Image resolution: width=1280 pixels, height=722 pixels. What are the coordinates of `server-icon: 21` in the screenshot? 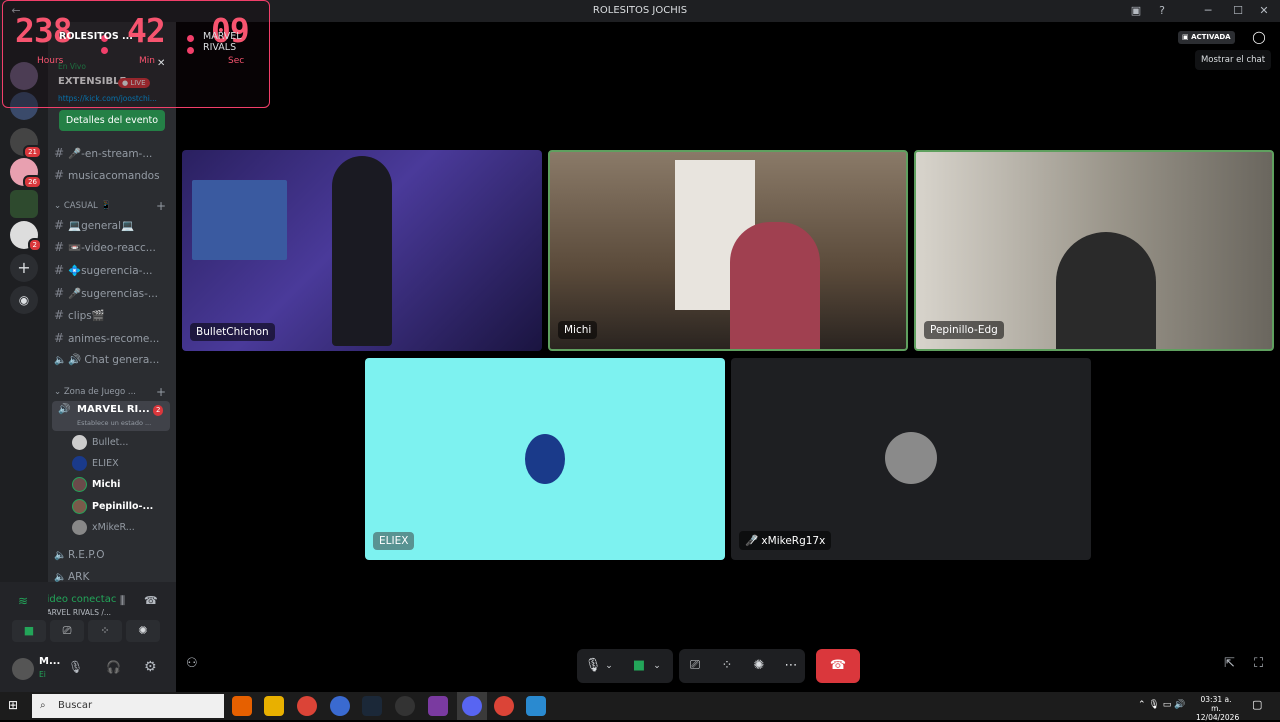 It's located at (26, 143).